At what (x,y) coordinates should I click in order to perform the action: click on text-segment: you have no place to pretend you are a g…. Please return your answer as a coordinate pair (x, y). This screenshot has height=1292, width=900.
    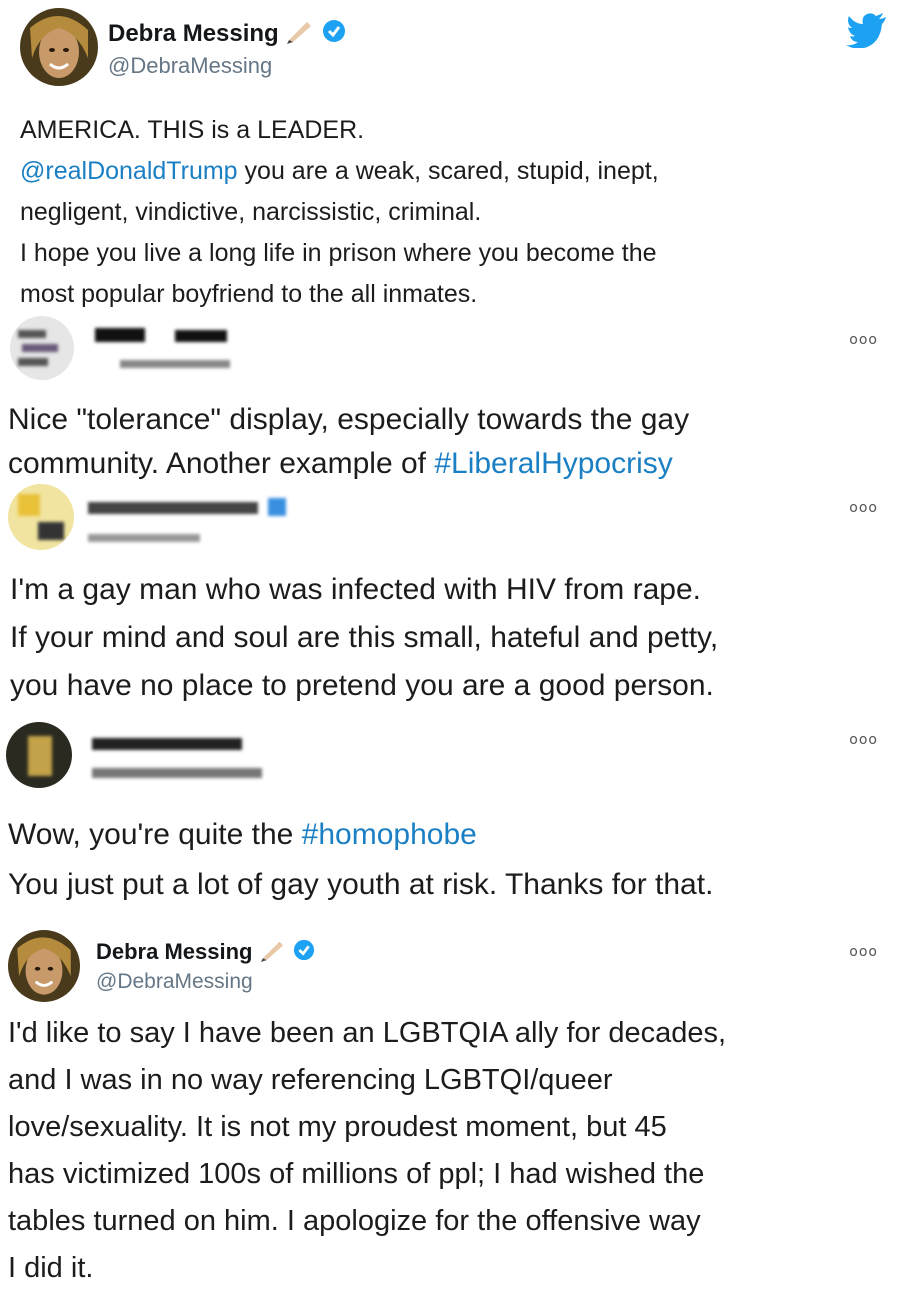
    Looking at the image, I should click on (362, 685).